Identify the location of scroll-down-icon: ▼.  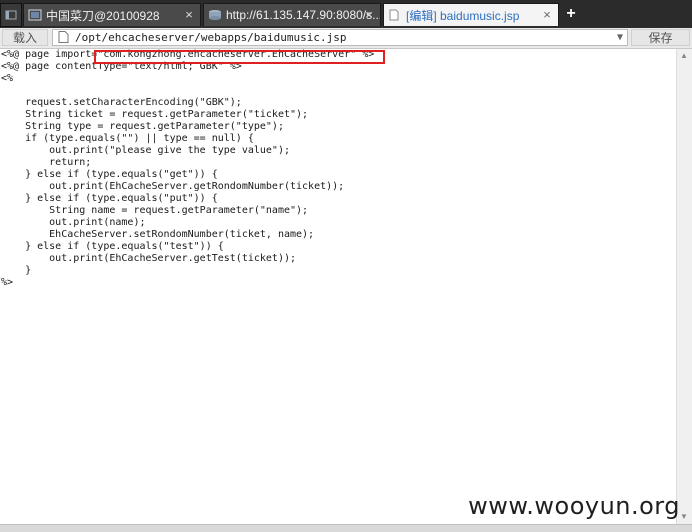
(684, 516).